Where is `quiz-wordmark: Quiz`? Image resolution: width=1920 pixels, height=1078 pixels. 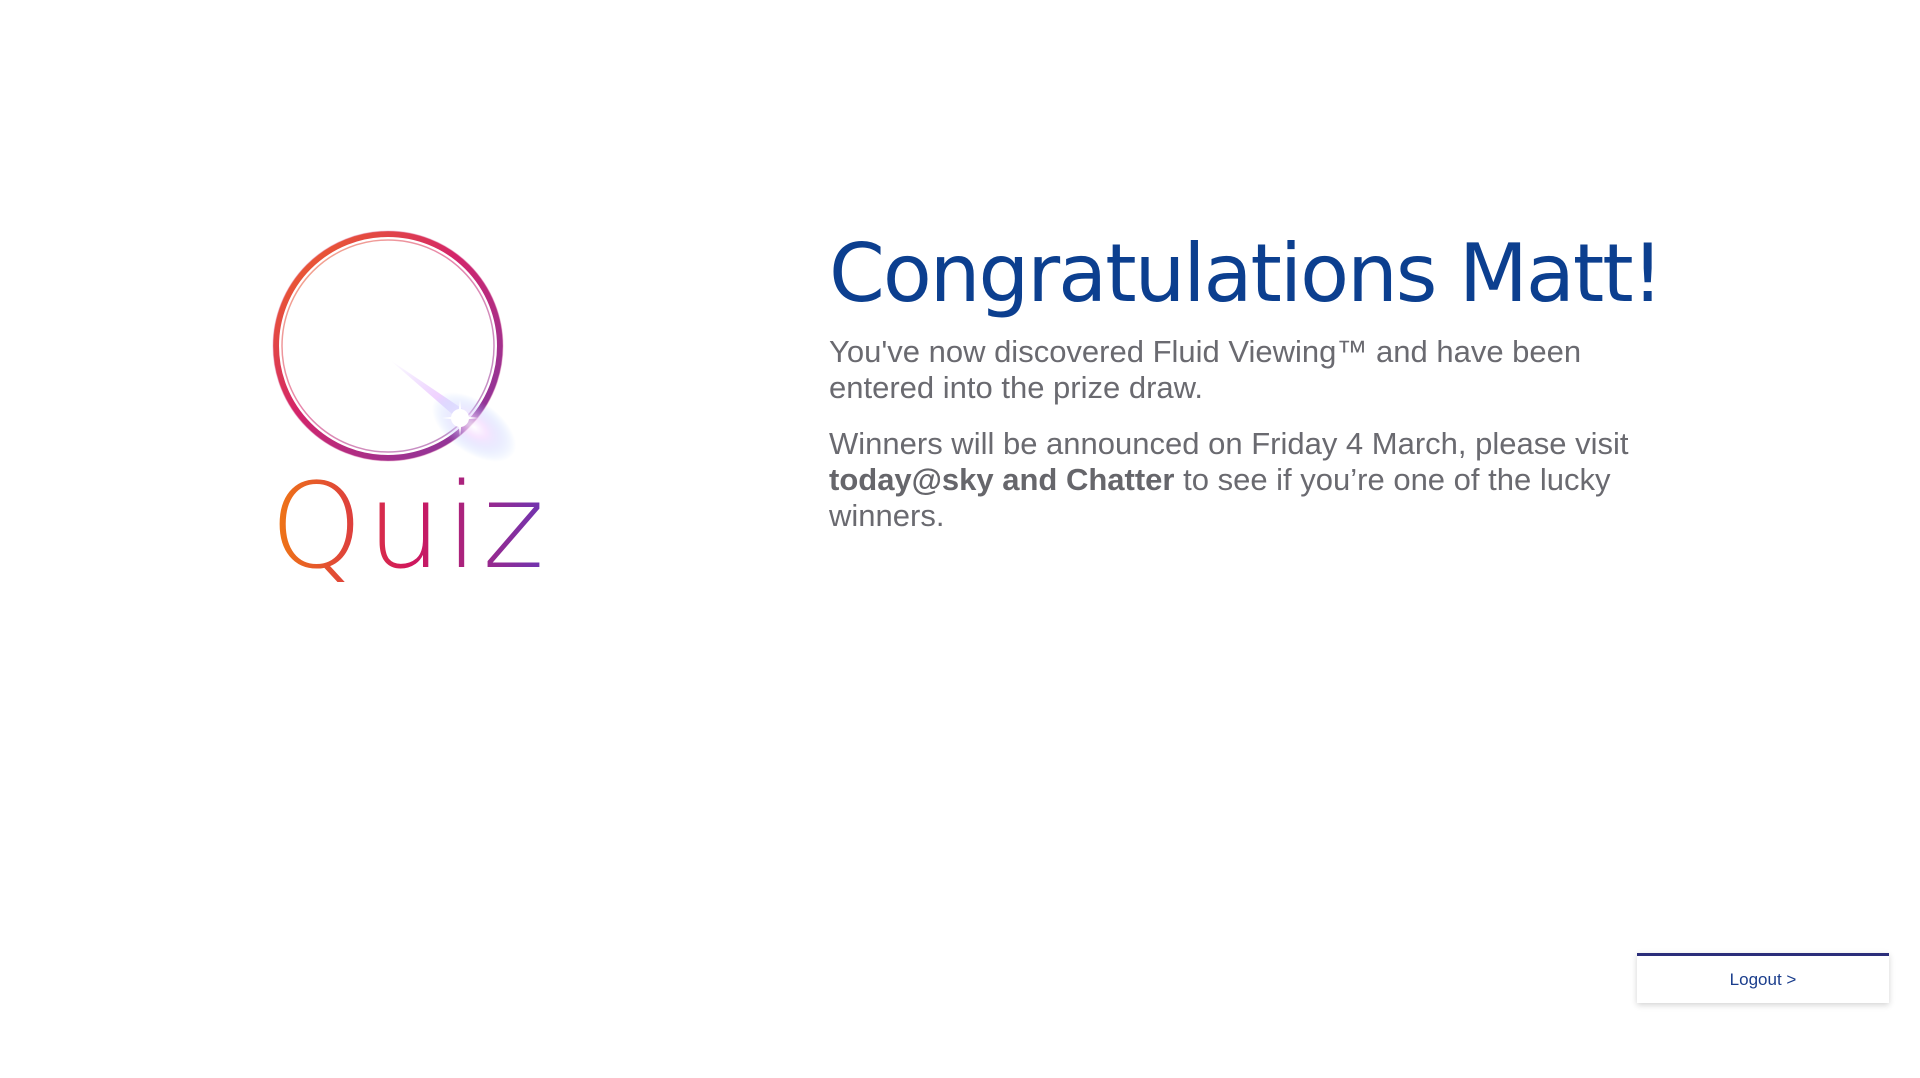
quiz-wordmark: Quiz is located at coordinates (409, 524).